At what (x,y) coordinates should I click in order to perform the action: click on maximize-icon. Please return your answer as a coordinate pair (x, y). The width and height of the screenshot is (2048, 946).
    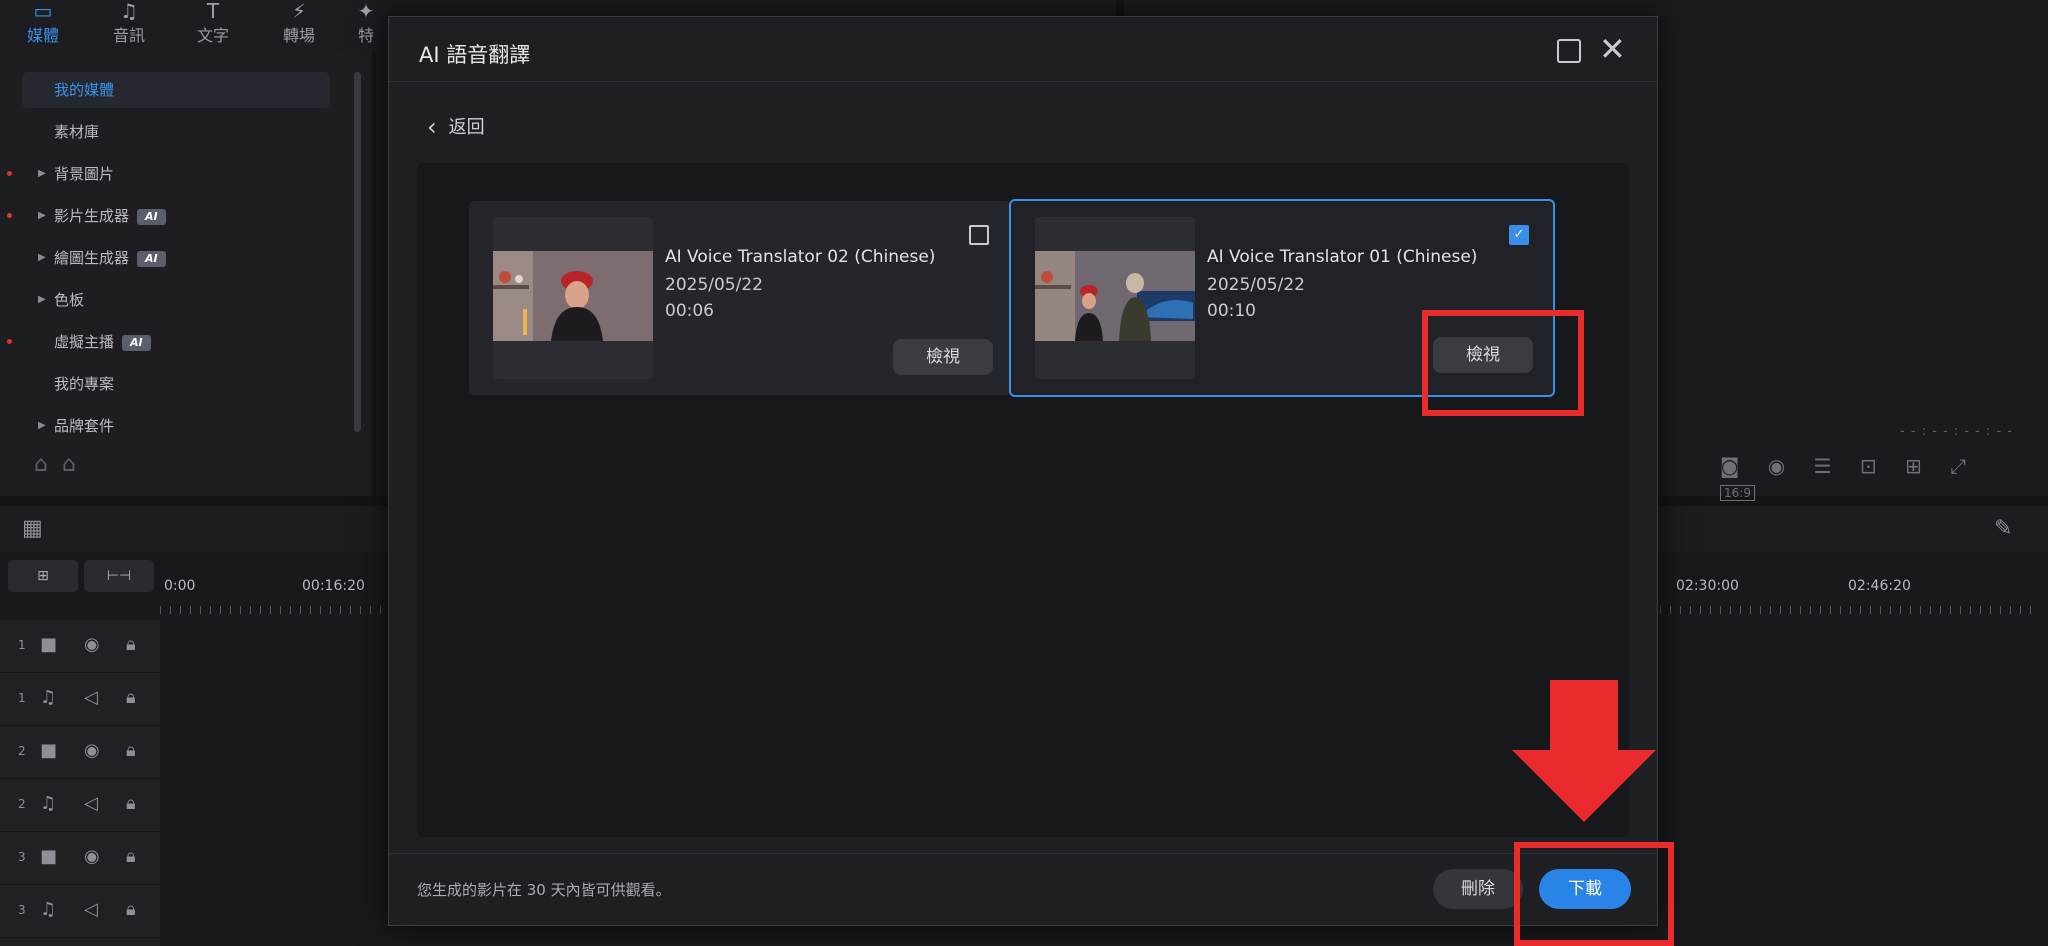
    Looking at the image, I should click on (1569, 51).